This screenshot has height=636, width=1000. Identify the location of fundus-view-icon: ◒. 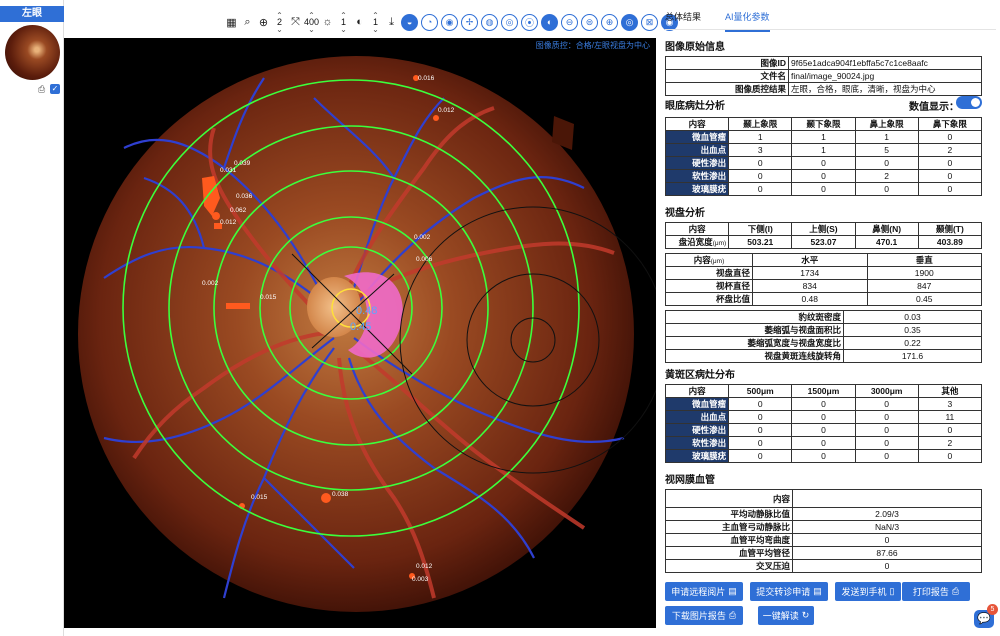
(410, 22).